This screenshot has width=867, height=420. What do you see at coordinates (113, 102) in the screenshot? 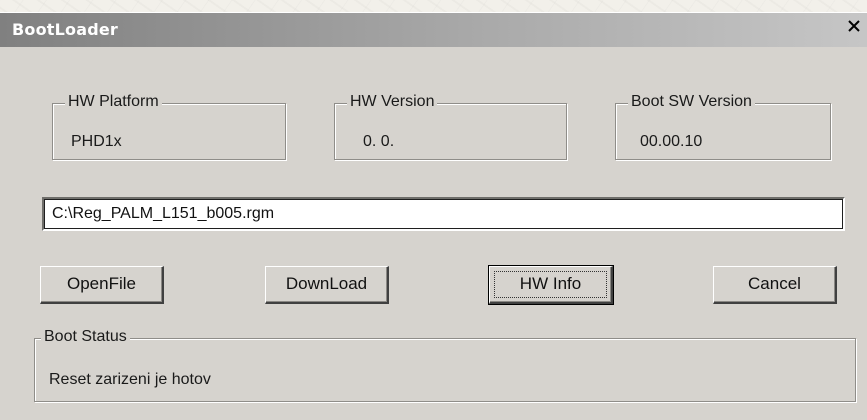
I see `hw-platform-label: HW Platform` at bounding box center [113, 102].